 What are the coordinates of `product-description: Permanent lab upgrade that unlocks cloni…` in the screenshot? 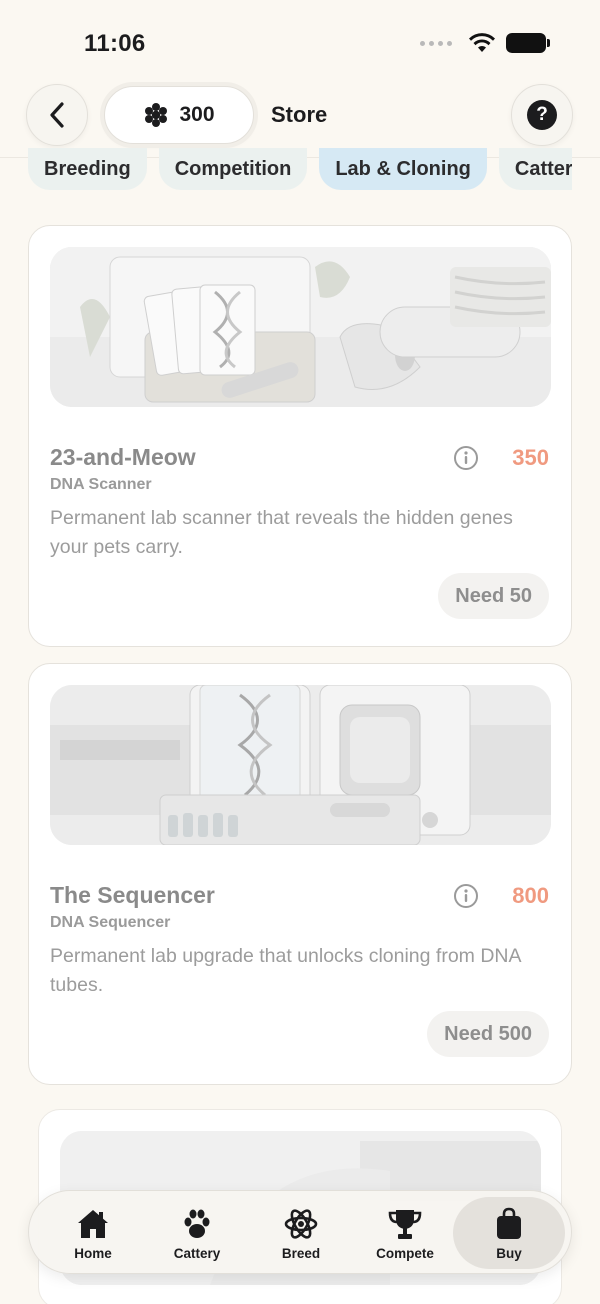 It's located at (285, 970).